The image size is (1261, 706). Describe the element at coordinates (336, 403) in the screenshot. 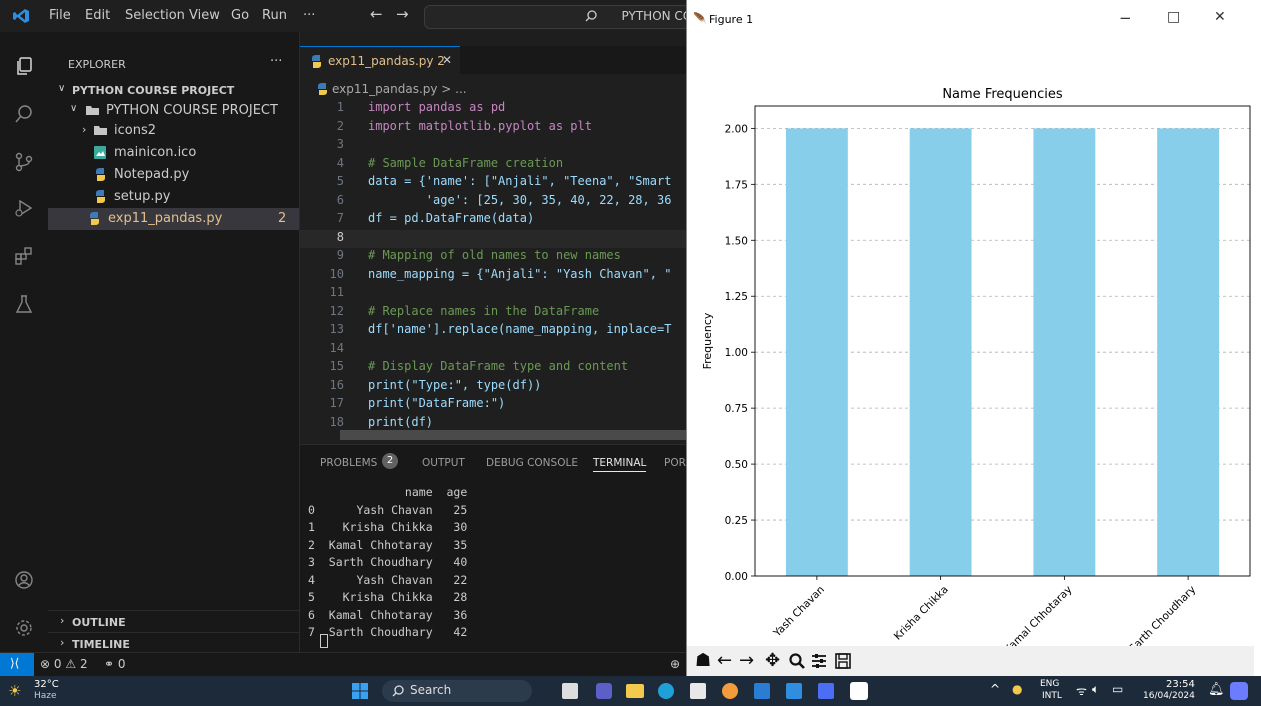

I see `line-number: 17` at that location.